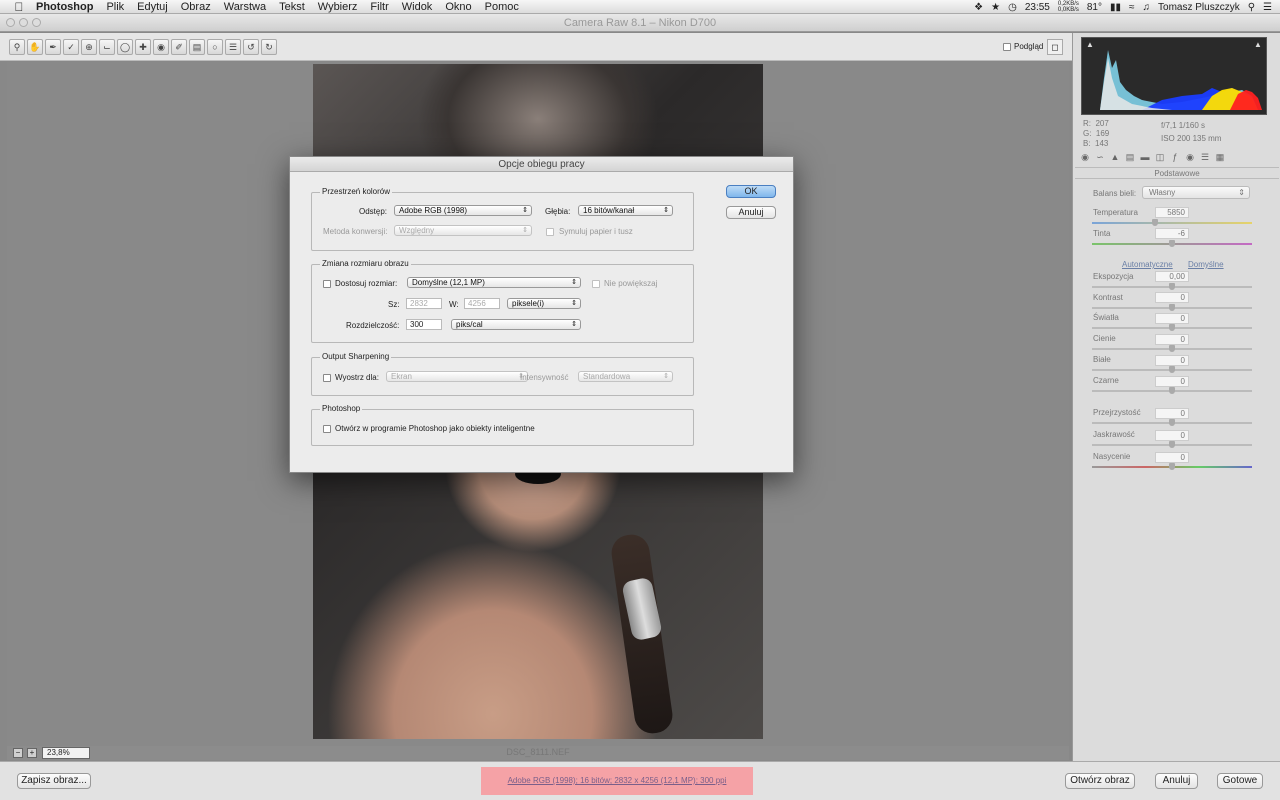 Image resolution: width=1280 pixels, height=800 pixels. I want to click on vibrance-slider-knob, so click(1172, 444).